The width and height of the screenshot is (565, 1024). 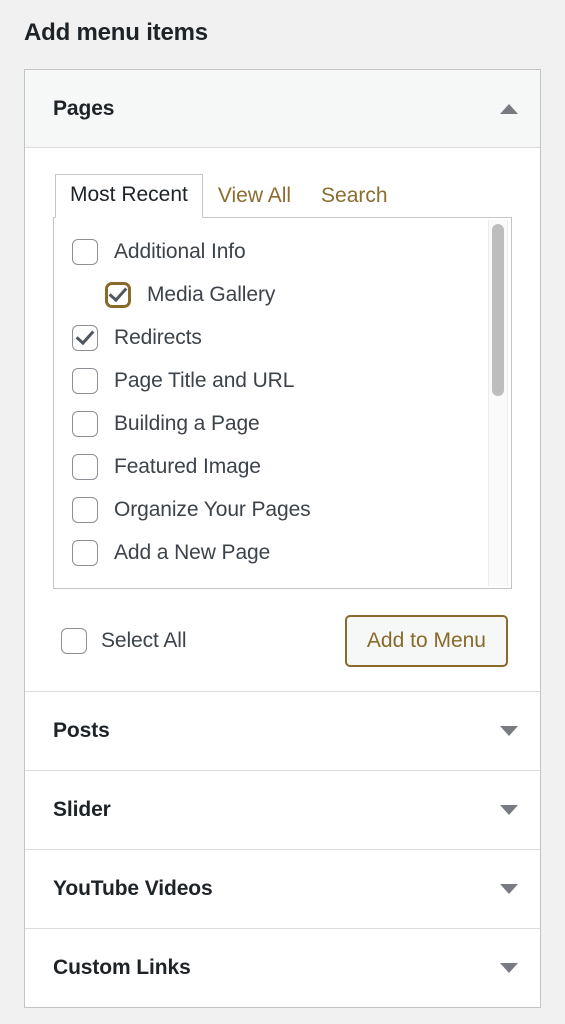 I want to click on list-item: Page Title and URL, so click(x=282, y=380).